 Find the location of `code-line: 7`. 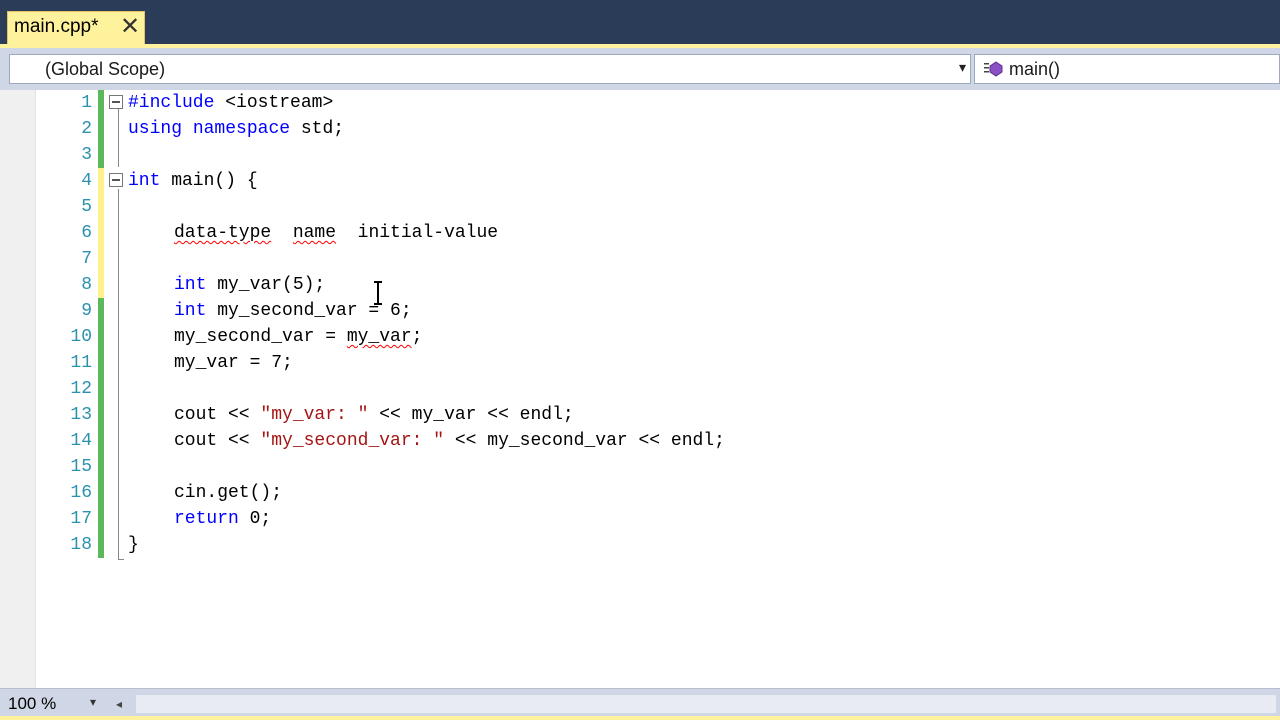

code-line: 7 is located at coordinates (640, 259).